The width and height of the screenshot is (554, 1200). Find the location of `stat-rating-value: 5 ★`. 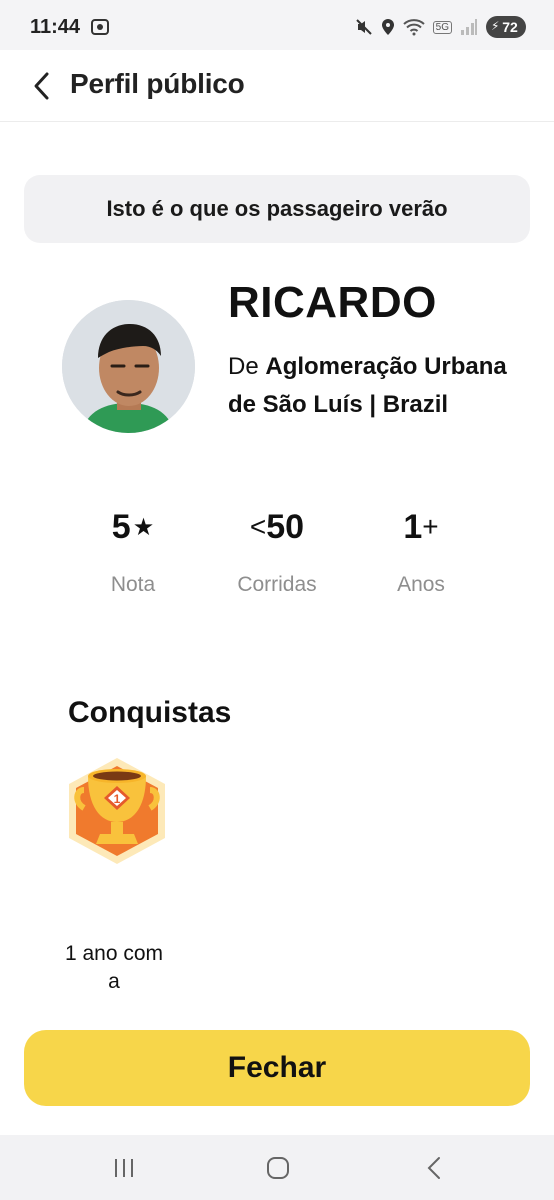

stat-rating-value: 5 ★ is located at coordinates (133, 527).